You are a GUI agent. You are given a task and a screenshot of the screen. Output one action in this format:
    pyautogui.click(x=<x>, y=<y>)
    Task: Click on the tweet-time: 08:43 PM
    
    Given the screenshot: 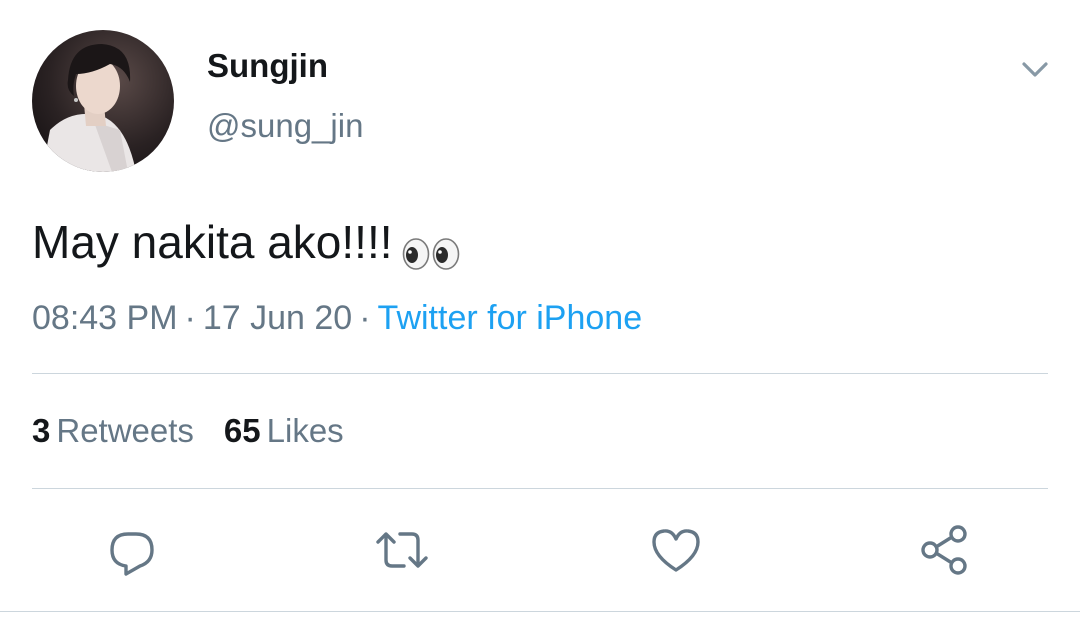 What is the action you would take?
    pyautogui.click(x=105, y=318)
    